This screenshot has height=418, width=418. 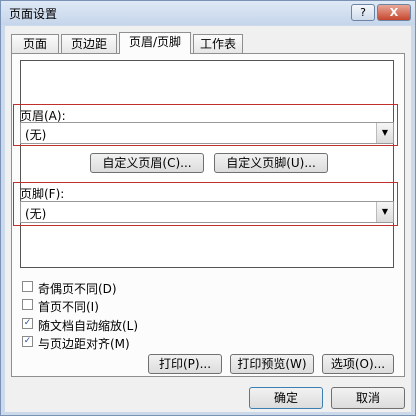 I want to click on tab-sheet: 工作表, so click(x=218, y=43).